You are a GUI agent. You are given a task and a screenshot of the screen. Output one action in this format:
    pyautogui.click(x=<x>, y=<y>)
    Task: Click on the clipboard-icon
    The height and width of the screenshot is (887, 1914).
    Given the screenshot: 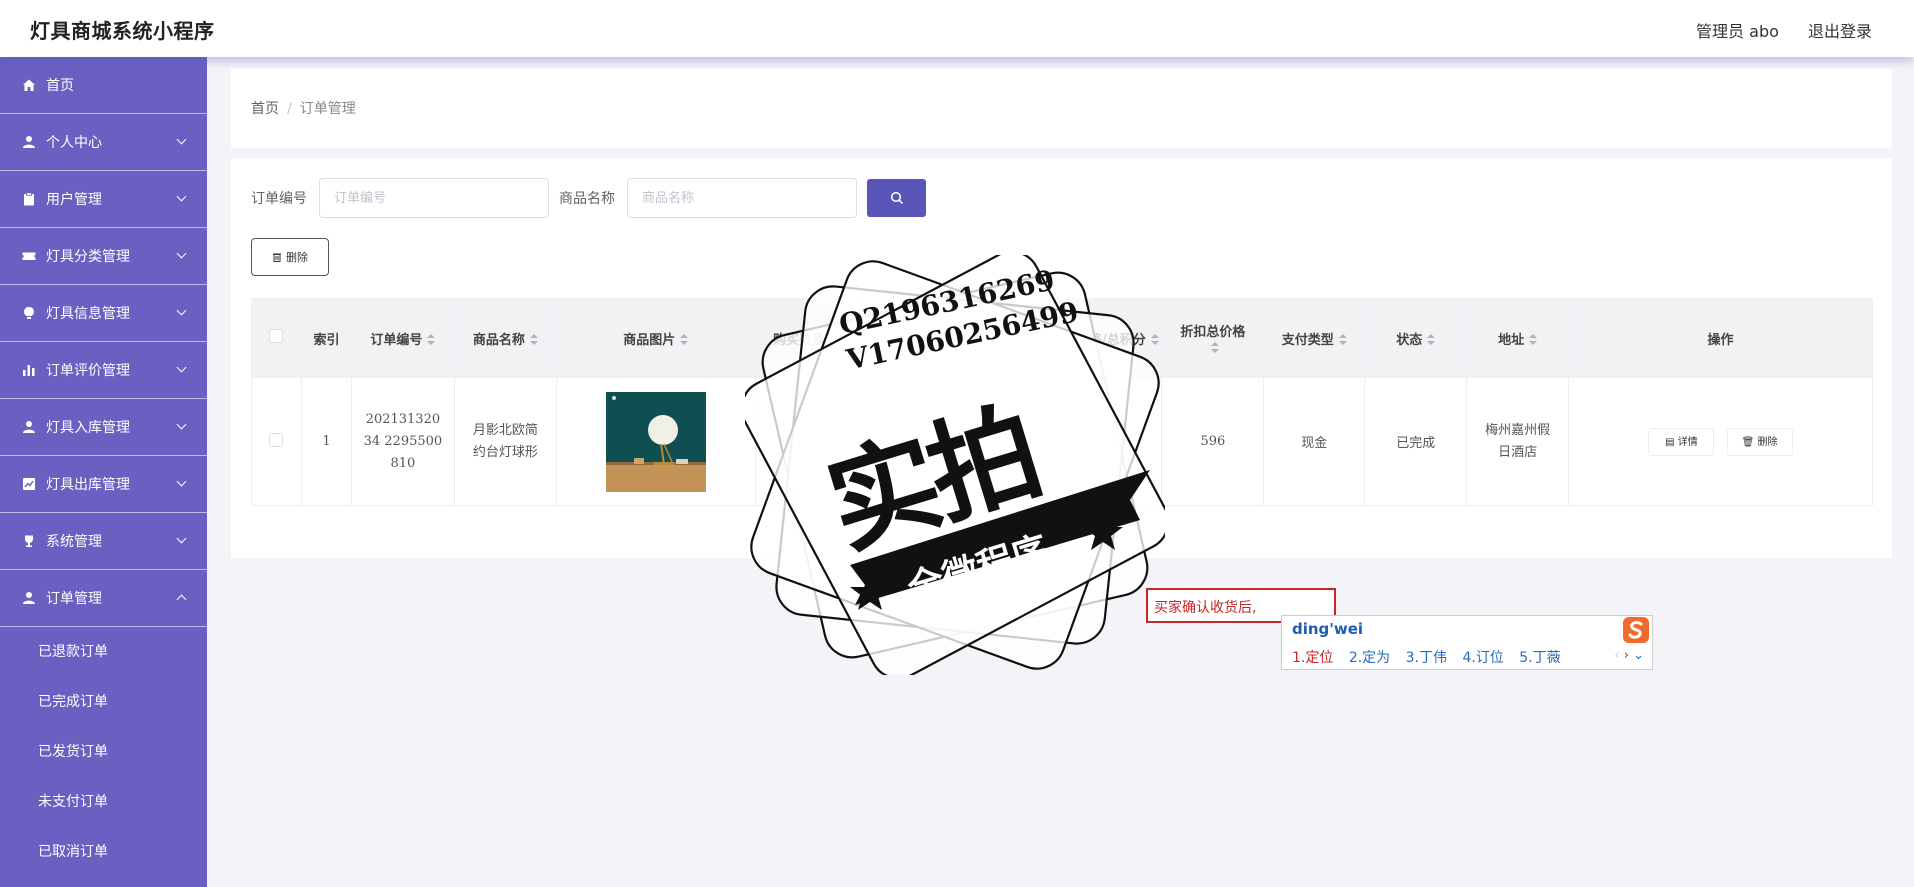 What is the action you would take?
    pyautogui.click(x=29, y=199)
    